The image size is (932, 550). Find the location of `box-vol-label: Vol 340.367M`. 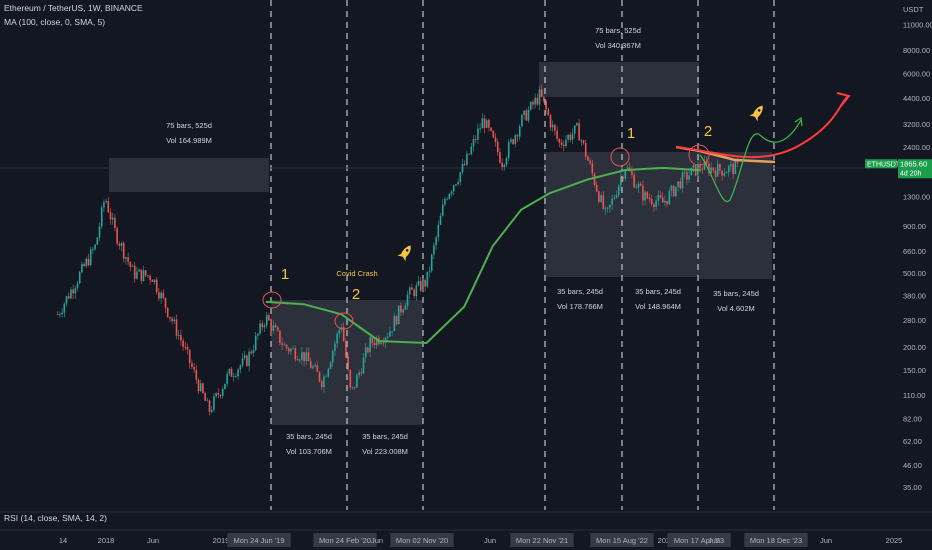

box-vol-label: Vol 340.367M is located at coordinates (618, 45).